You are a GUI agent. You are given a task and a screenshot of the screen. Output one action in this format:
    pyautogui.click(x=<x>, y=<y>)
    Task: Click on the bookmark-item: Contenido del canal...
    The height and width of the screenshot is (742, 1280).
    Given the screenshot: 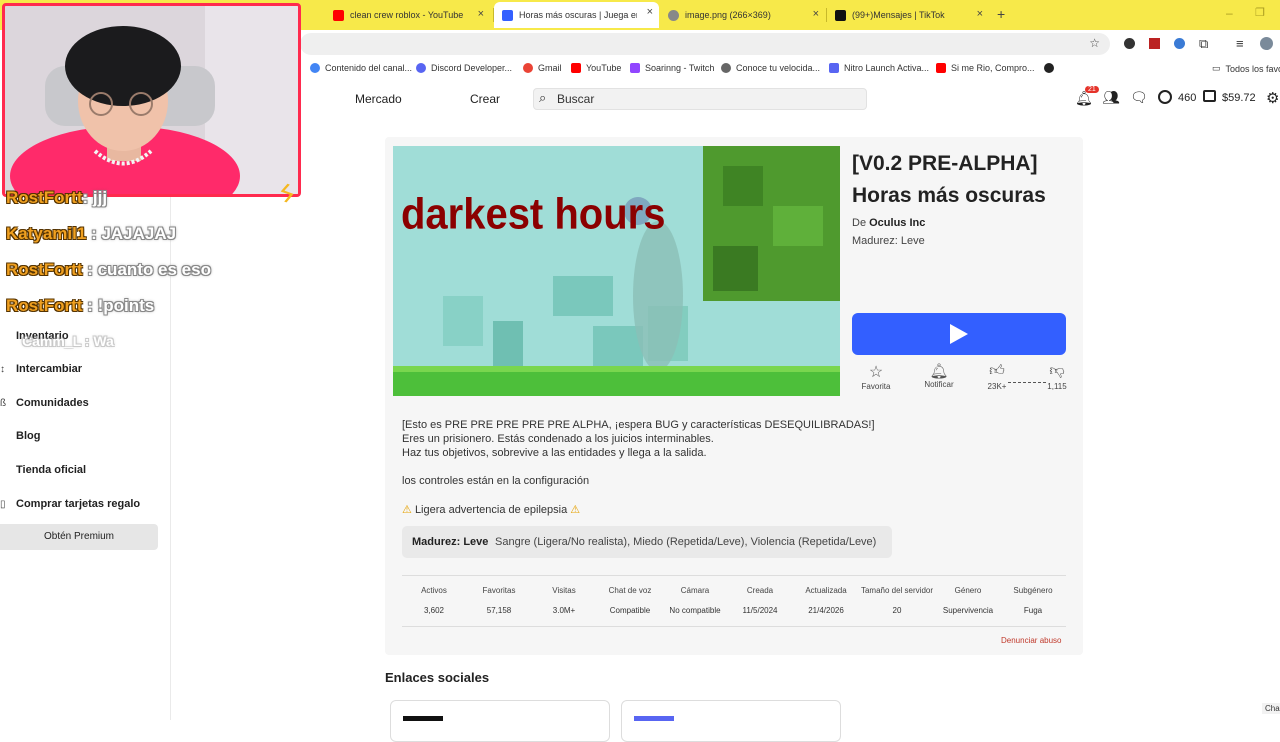 What is the action you would take?
    pyautogui.click(x=361, y=68)
    